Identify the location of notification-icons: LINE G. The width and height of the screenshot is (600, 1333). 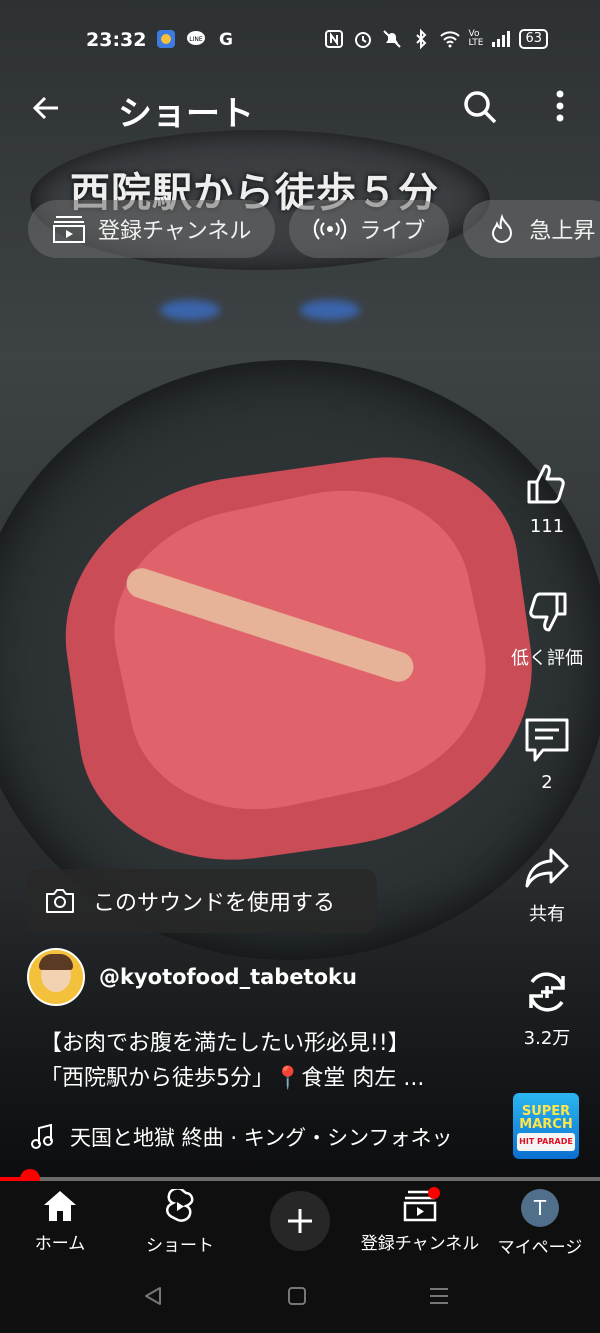
(196, 39).